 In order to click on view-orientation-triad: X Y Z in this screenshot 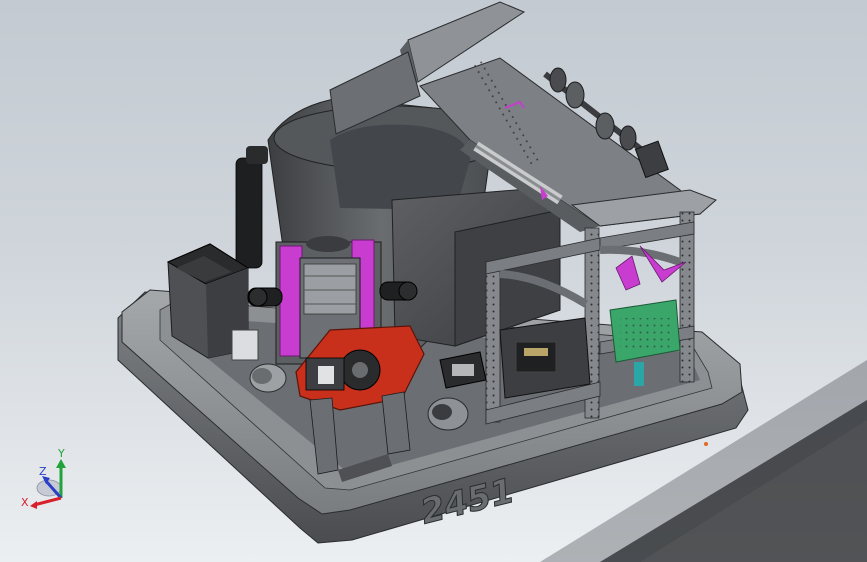, I will do `click(48, 481)`.